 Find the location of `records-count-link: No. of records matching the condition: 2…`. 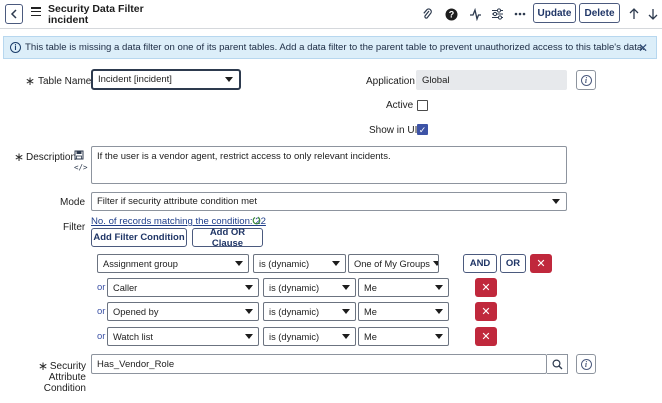

records-count-link: No. of records matching the condition: 2… is located at coordinates (178, 221).